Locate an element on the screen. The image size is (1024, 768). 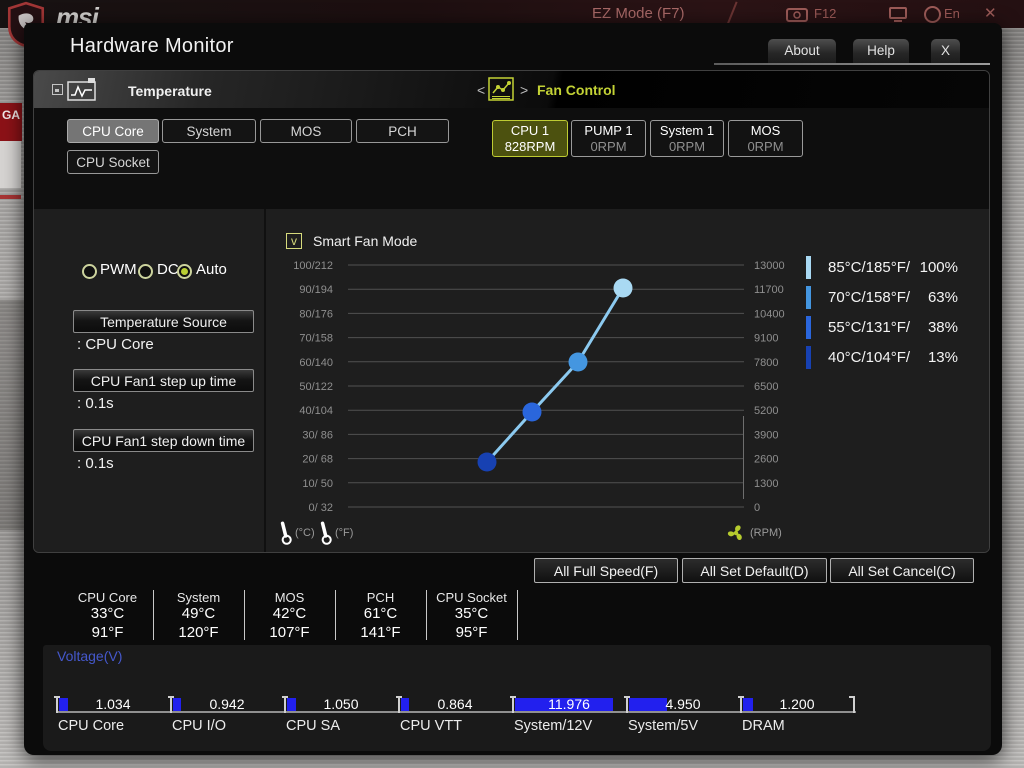
system-close-icon: ✕ is located at coordinates (990, 13).